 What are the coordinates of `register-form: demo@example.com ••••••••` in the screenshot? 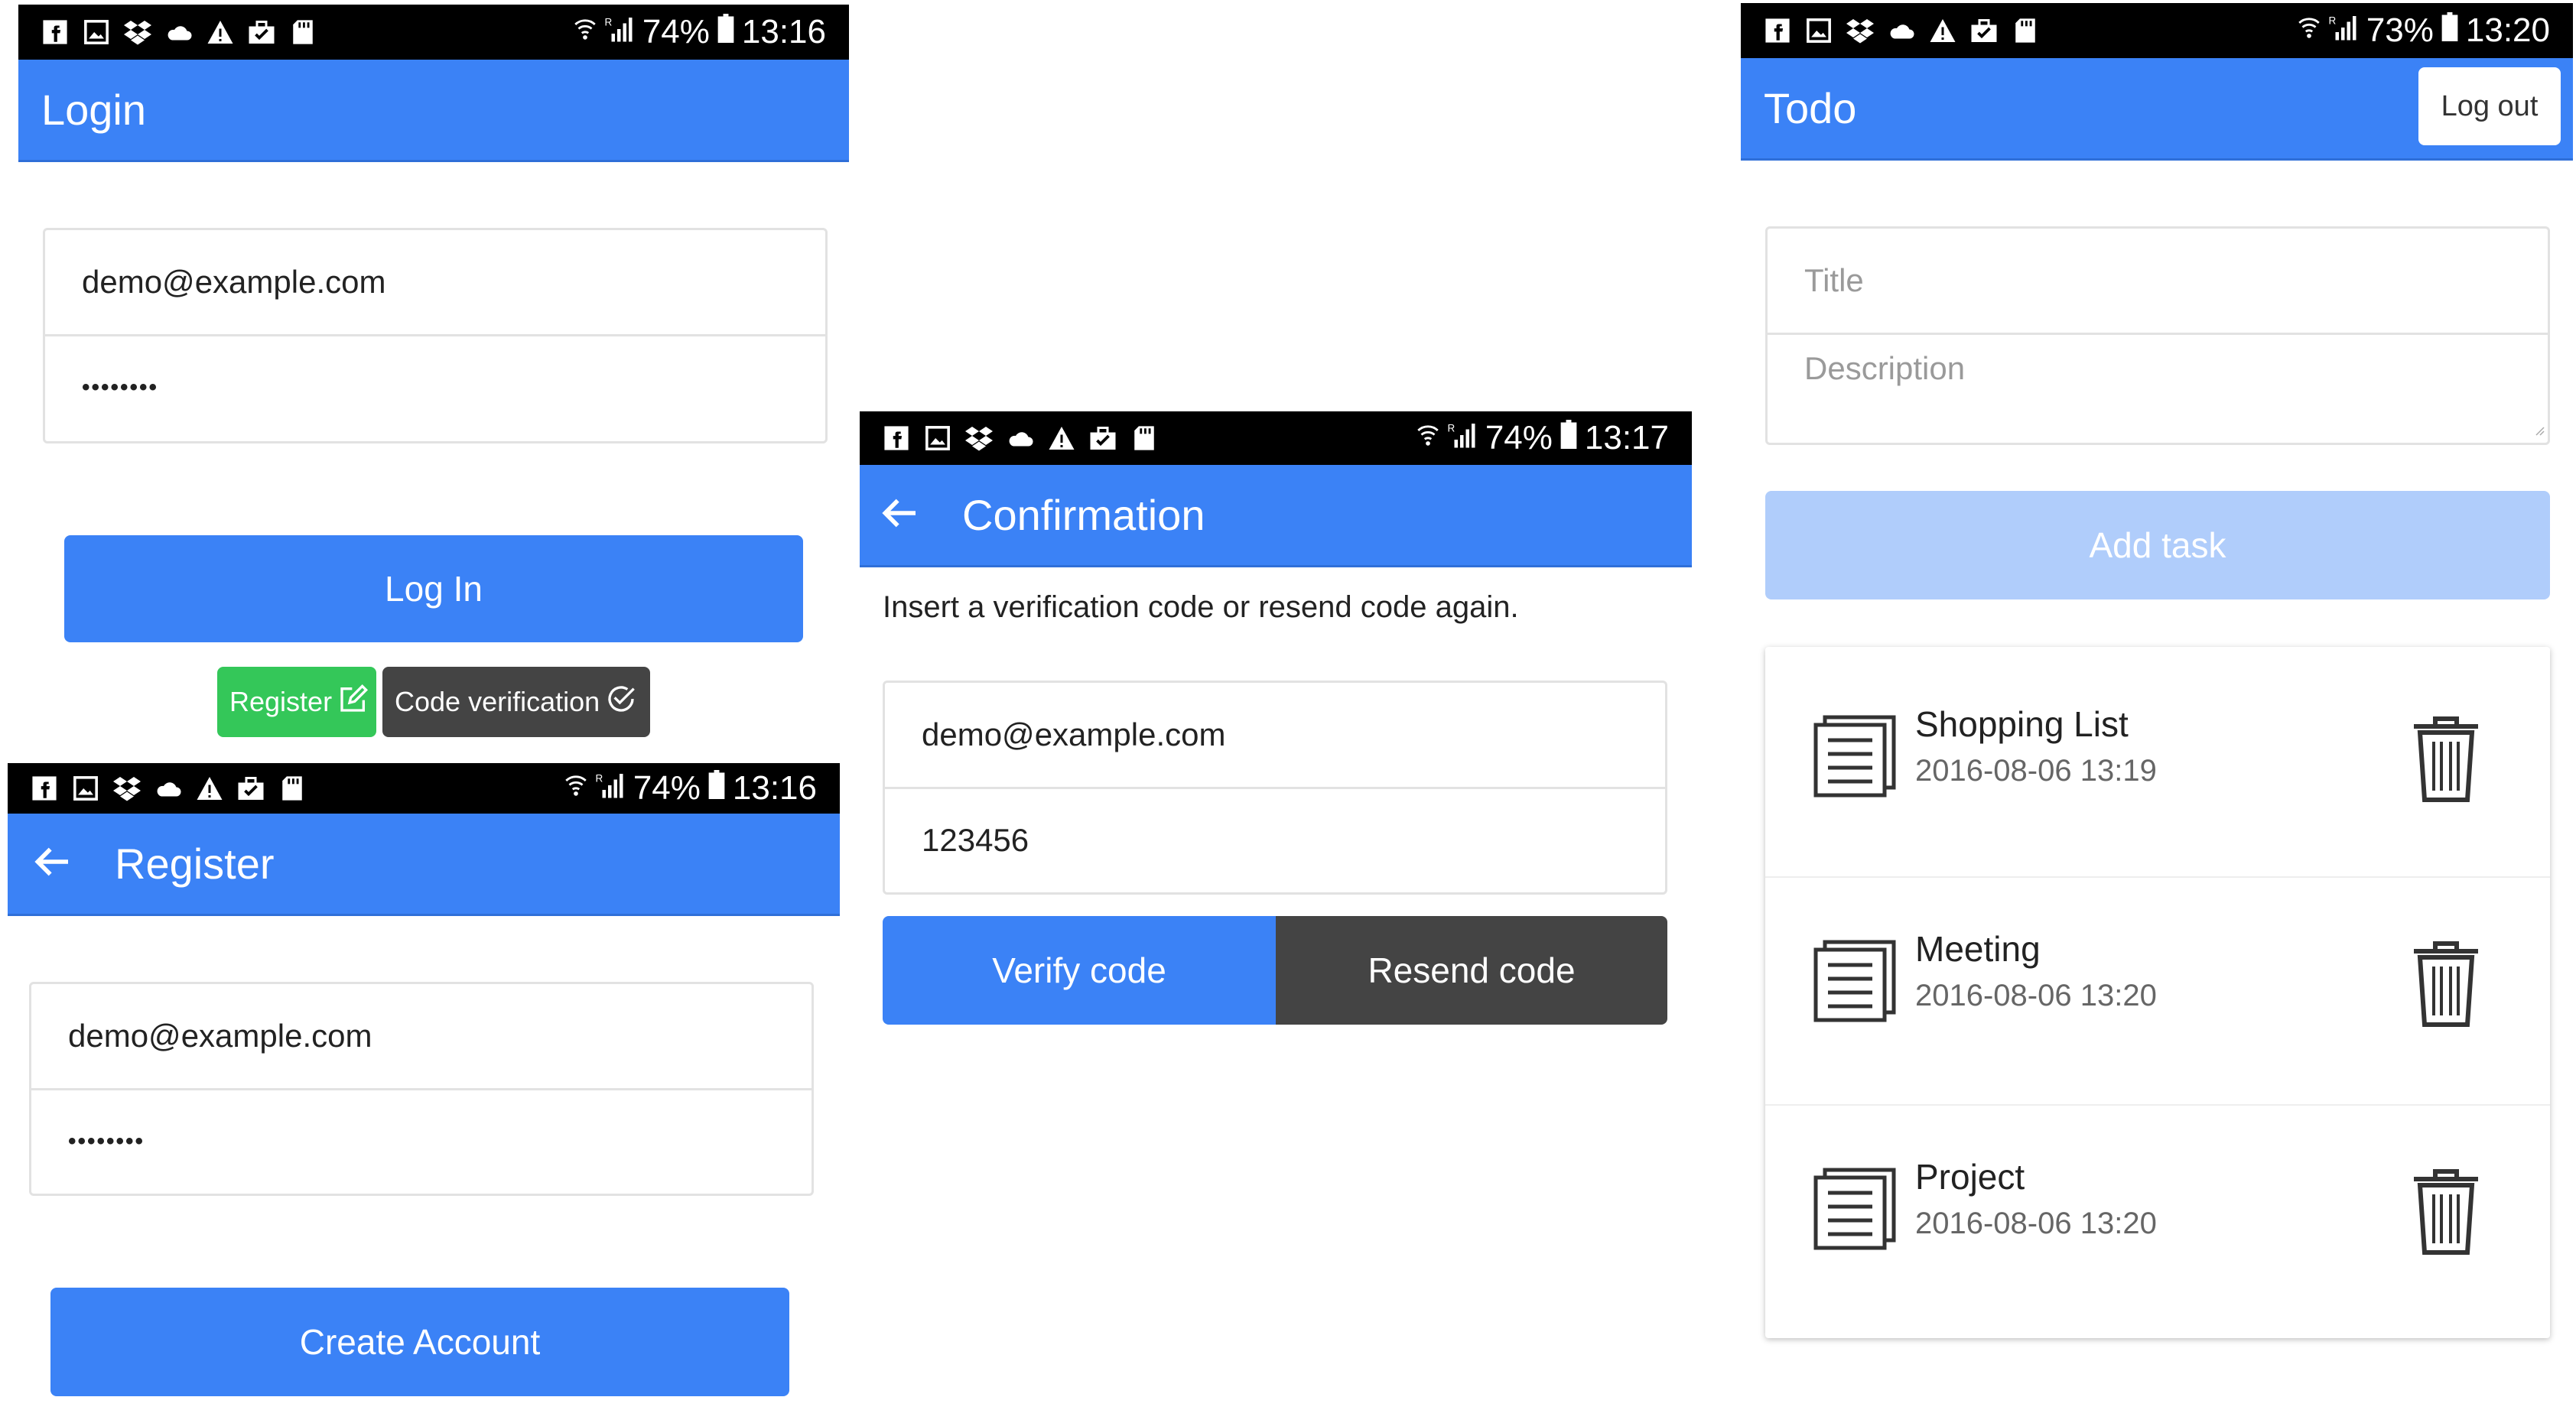 It's located at (421, 1089).